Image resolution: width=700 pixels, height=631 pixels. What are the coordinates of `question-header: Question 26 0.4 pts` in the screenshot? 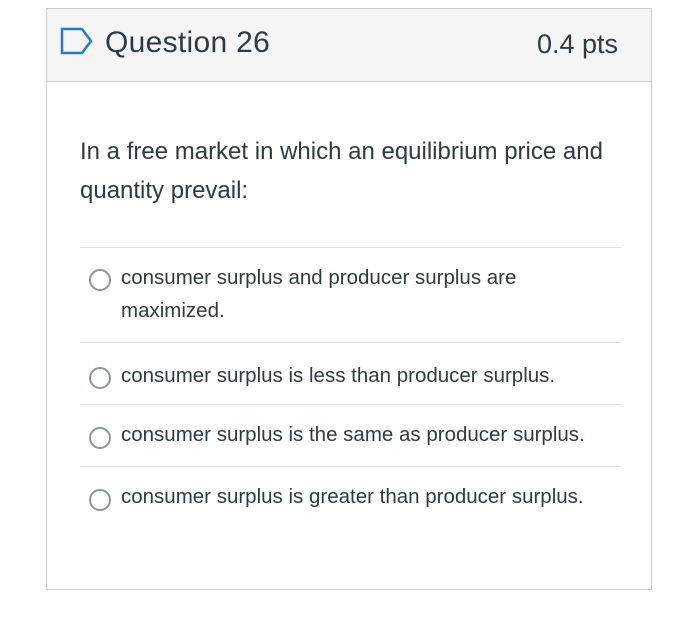 It's located at (349, 45).